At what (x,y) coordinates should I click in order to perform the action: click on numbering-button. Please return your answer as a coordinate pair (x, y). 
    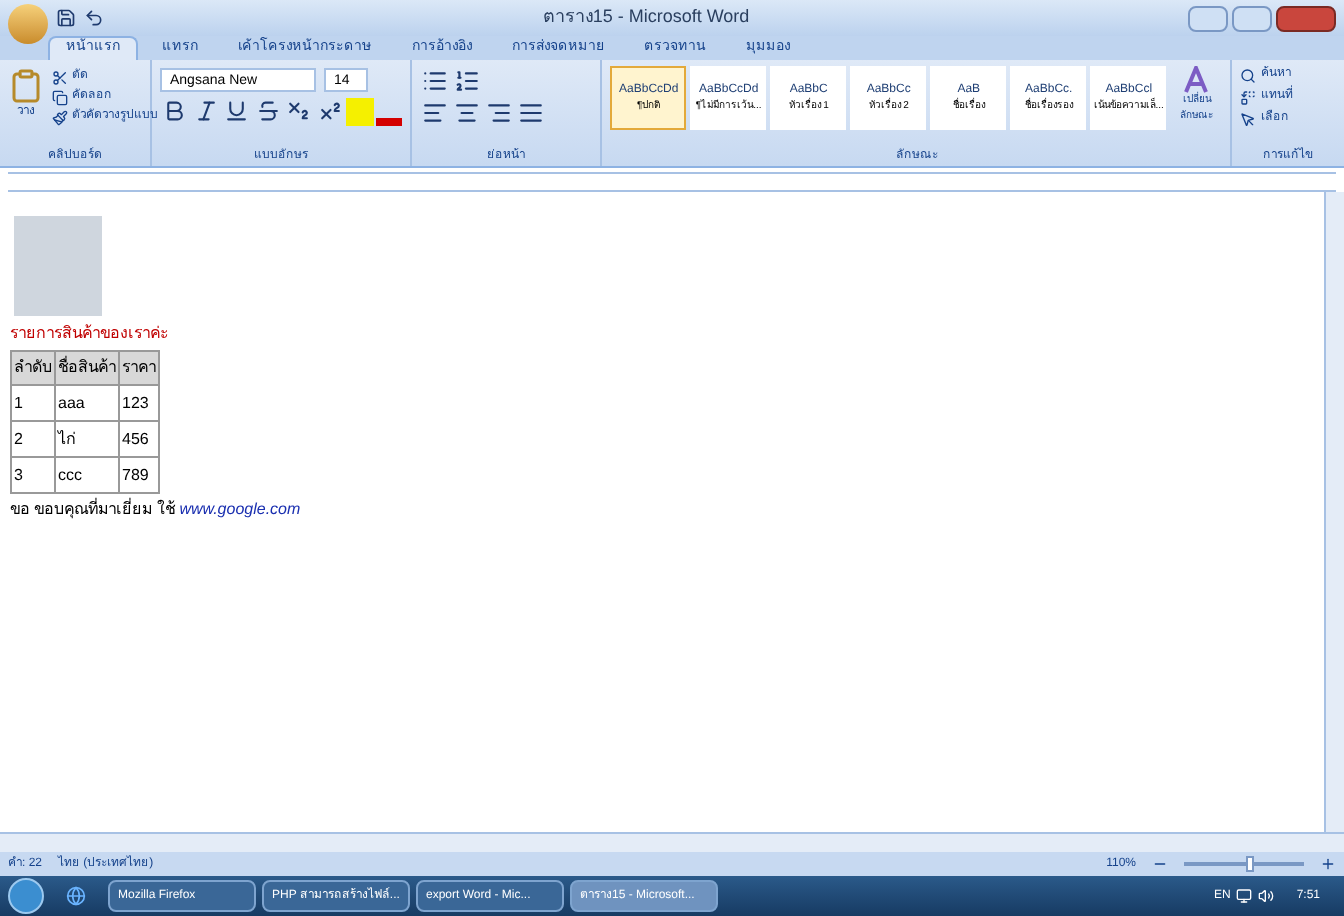
    Looking at the image, I should click on (467, 81).